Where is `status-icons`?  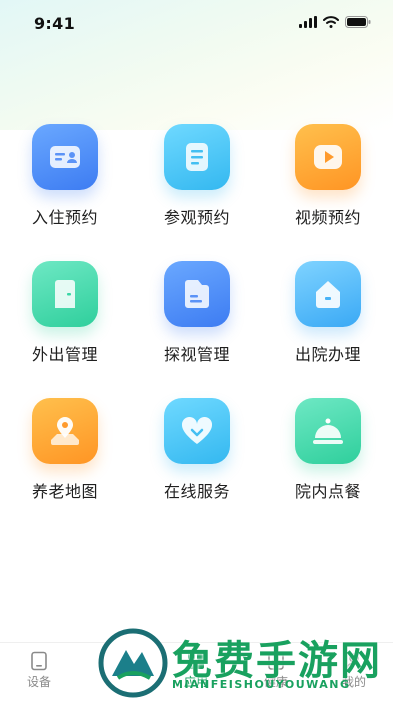 status-icons is located at coordinates (335, 22).